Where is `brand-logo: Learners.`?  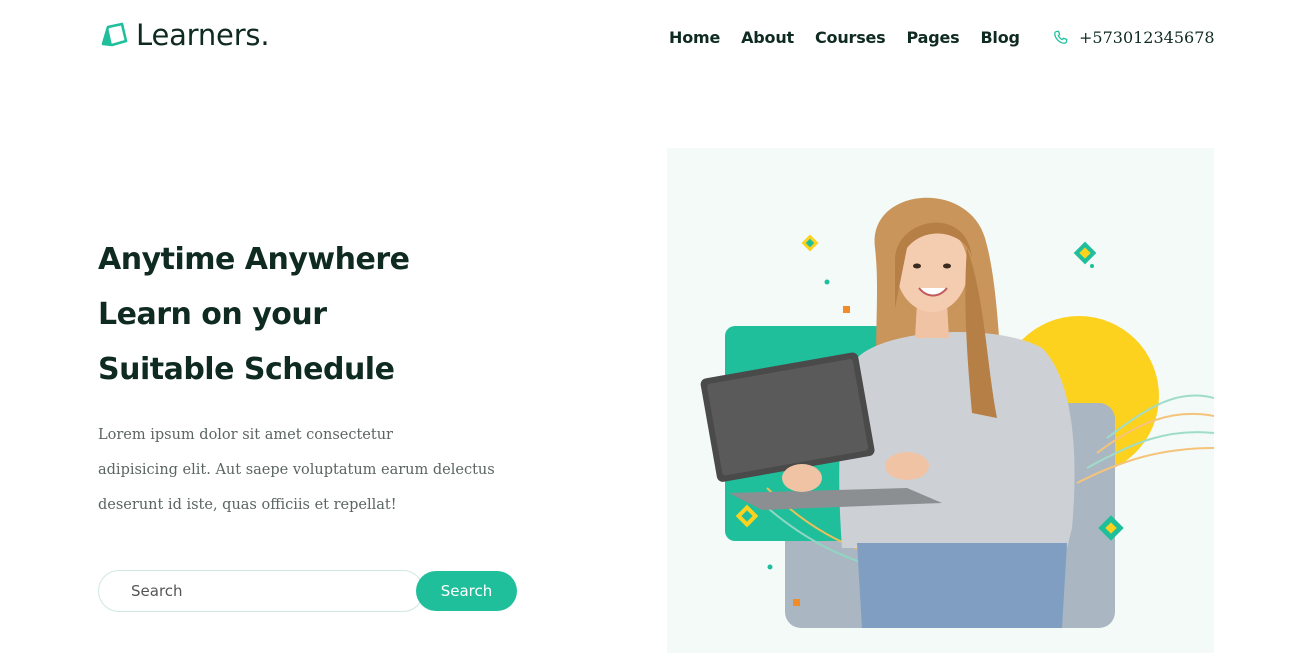
brand-logo: Learners. is located at coordinates (185, 35).